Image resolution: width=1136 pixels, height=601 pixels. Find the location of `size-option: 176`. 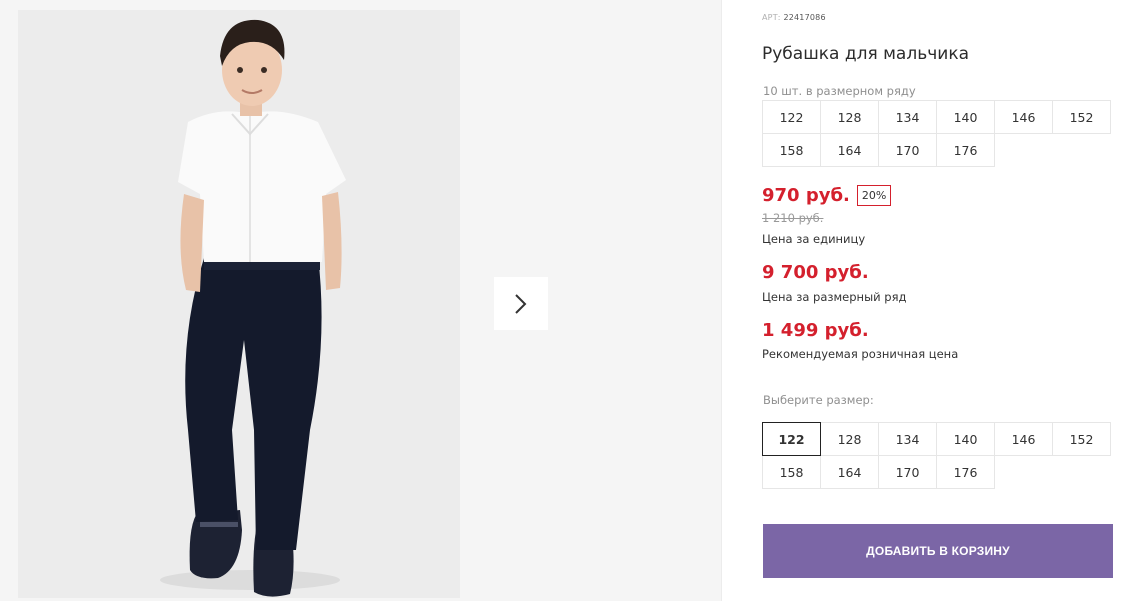

size-option: 176 is located at coordinates (965, 472).